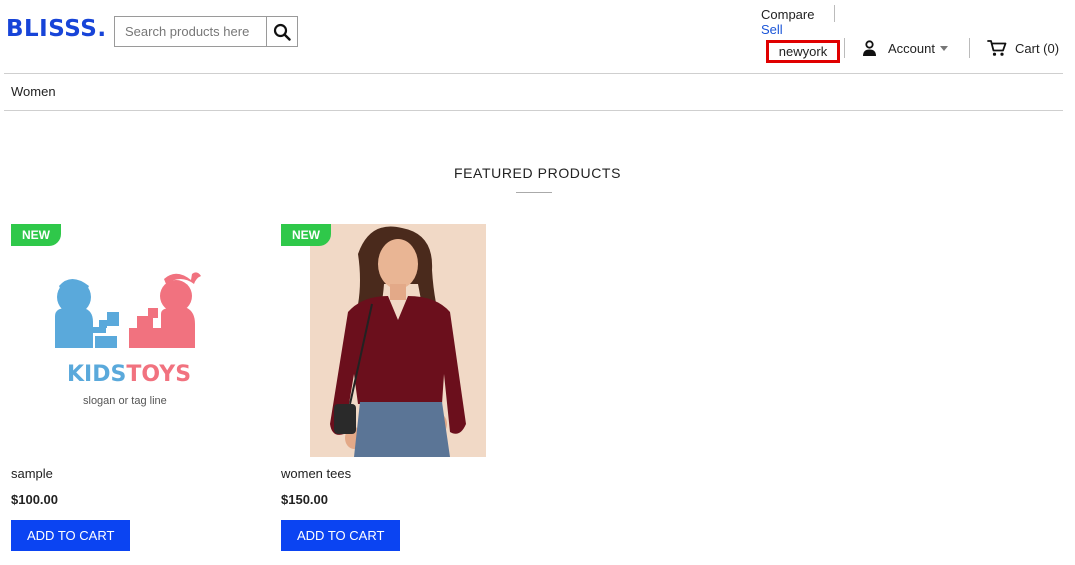  What do you see at coordinates (125, 401) in the screenshot?
I see `brand-slogan: slogan or tag line` at bounding box center [125, 401].